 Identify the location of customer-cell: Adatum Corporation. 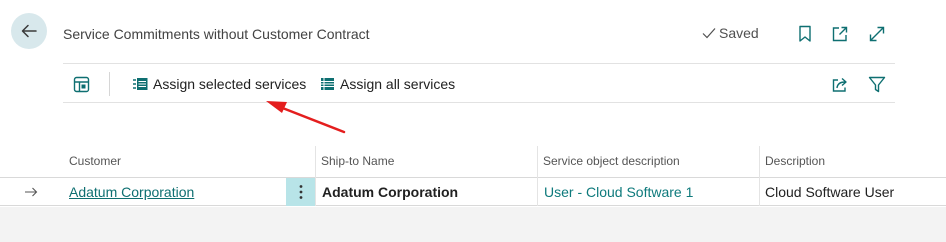
(174, 192).